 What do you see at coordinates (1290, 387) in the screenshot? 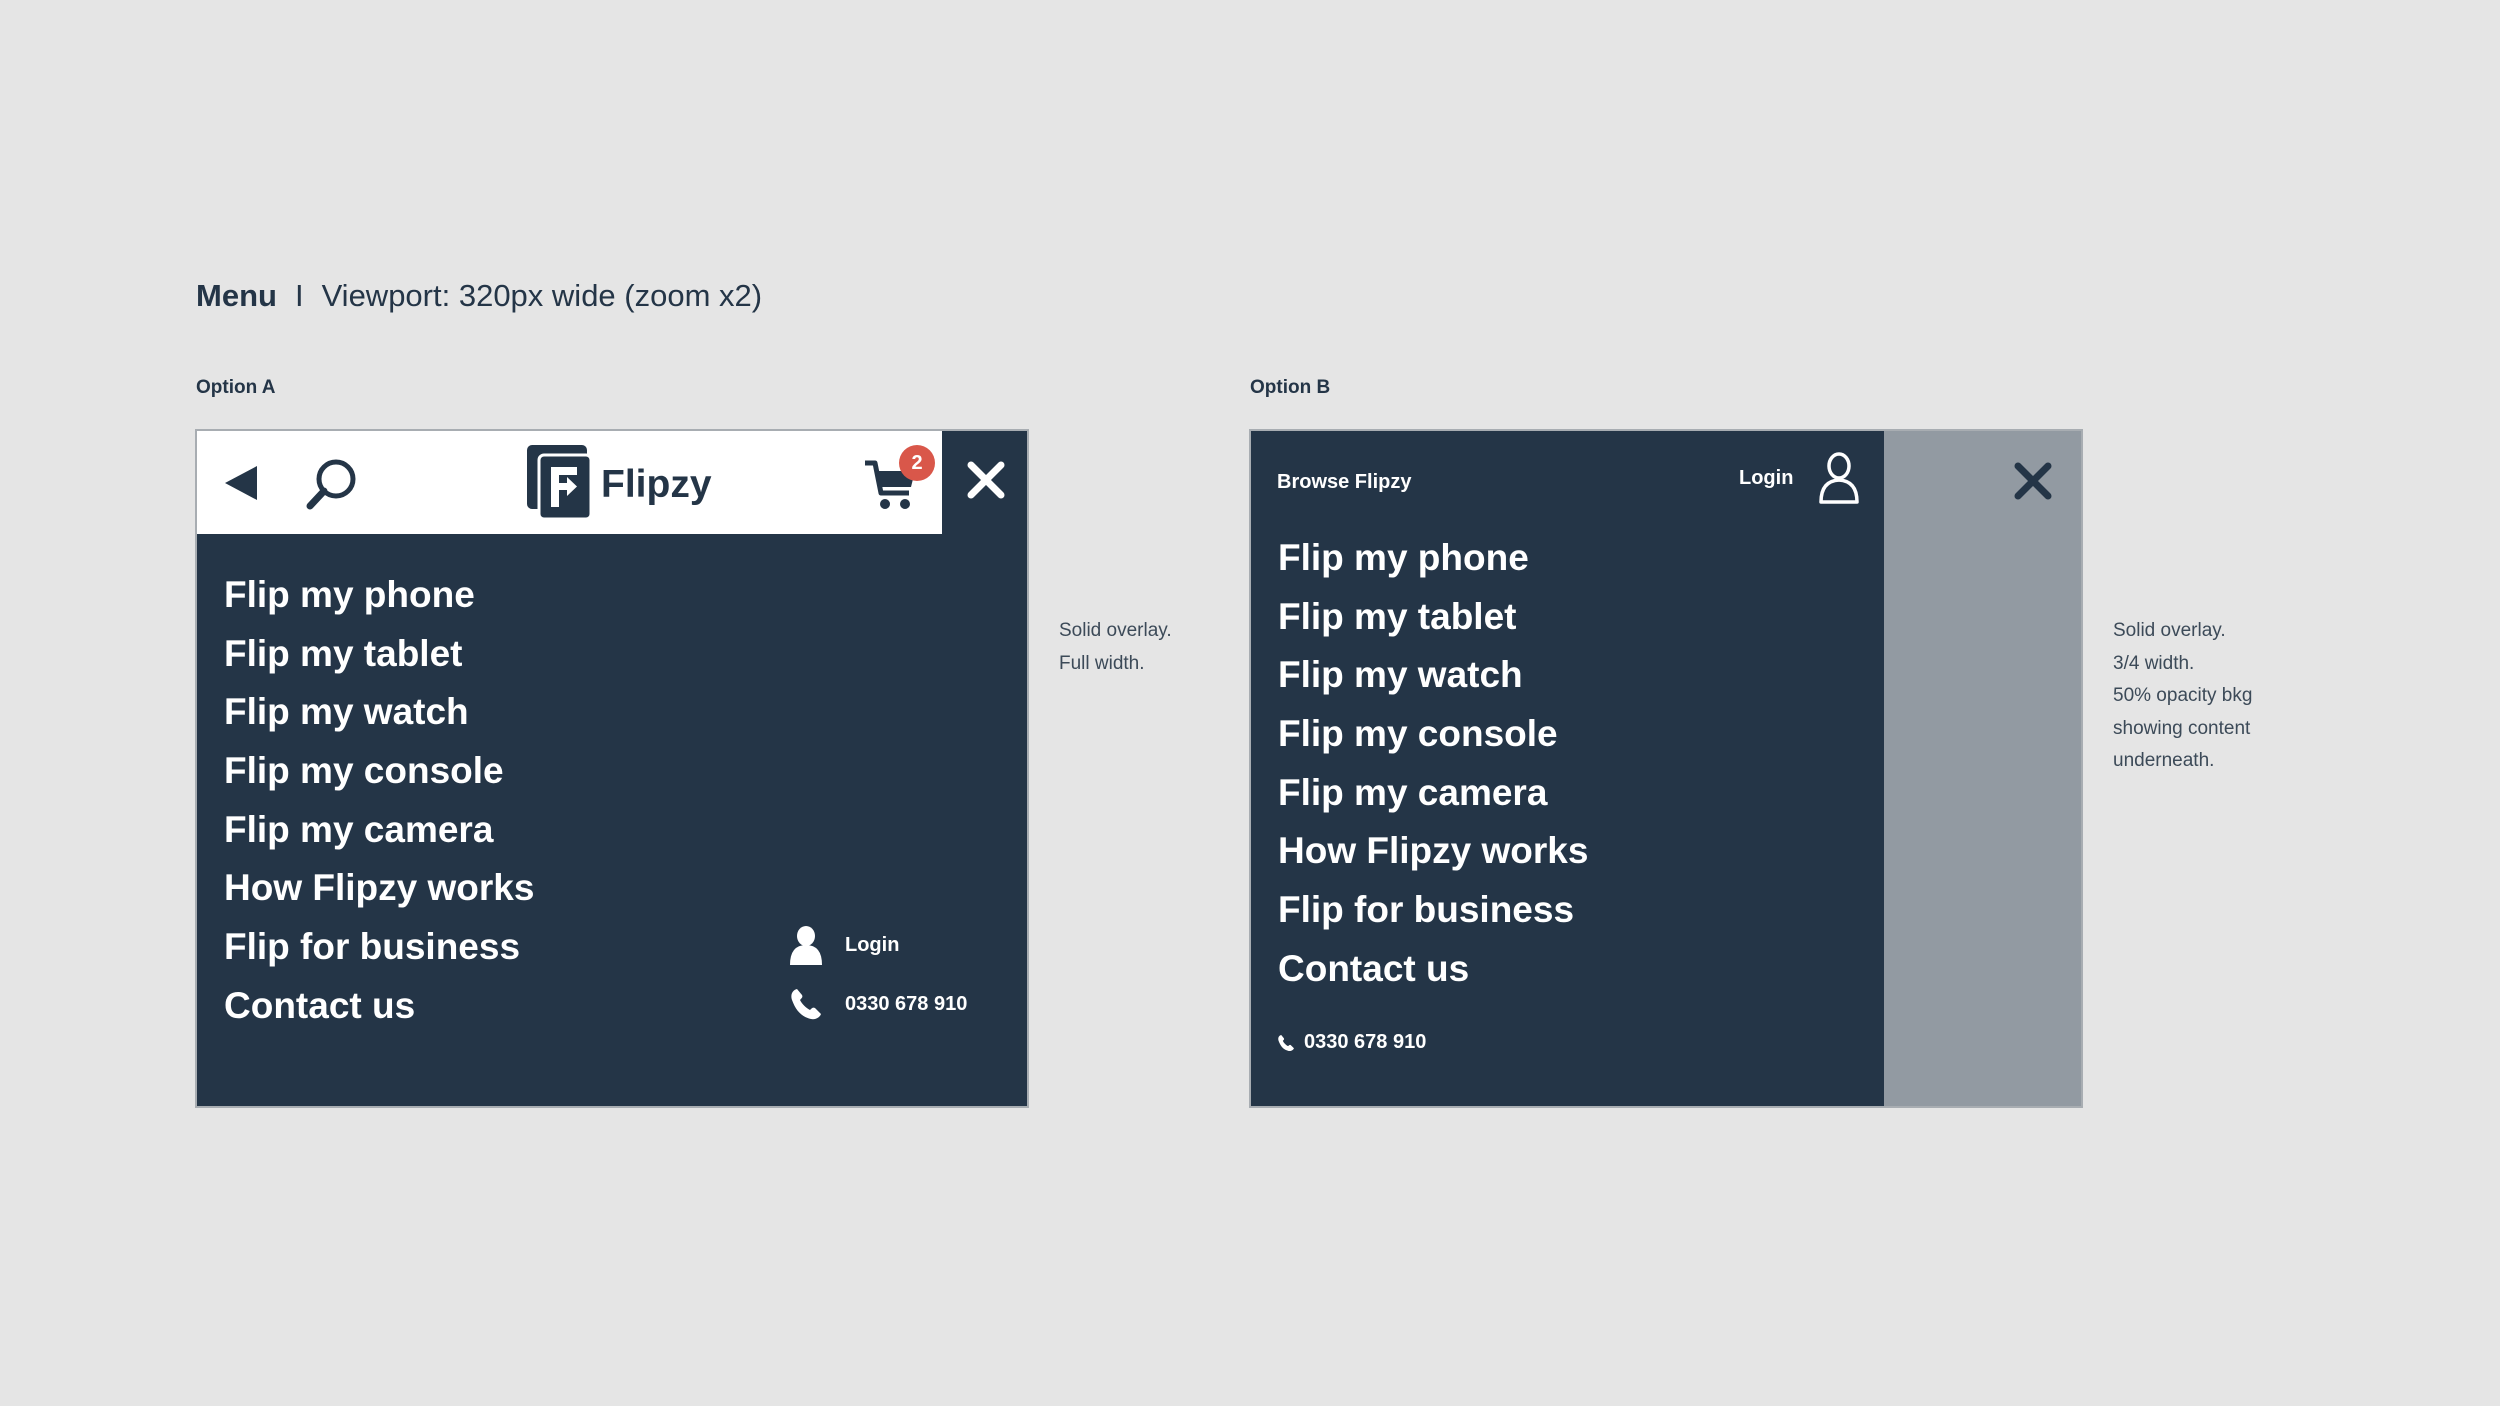
I see `option-b-label: Option B` at bounding box center [1290, 387].